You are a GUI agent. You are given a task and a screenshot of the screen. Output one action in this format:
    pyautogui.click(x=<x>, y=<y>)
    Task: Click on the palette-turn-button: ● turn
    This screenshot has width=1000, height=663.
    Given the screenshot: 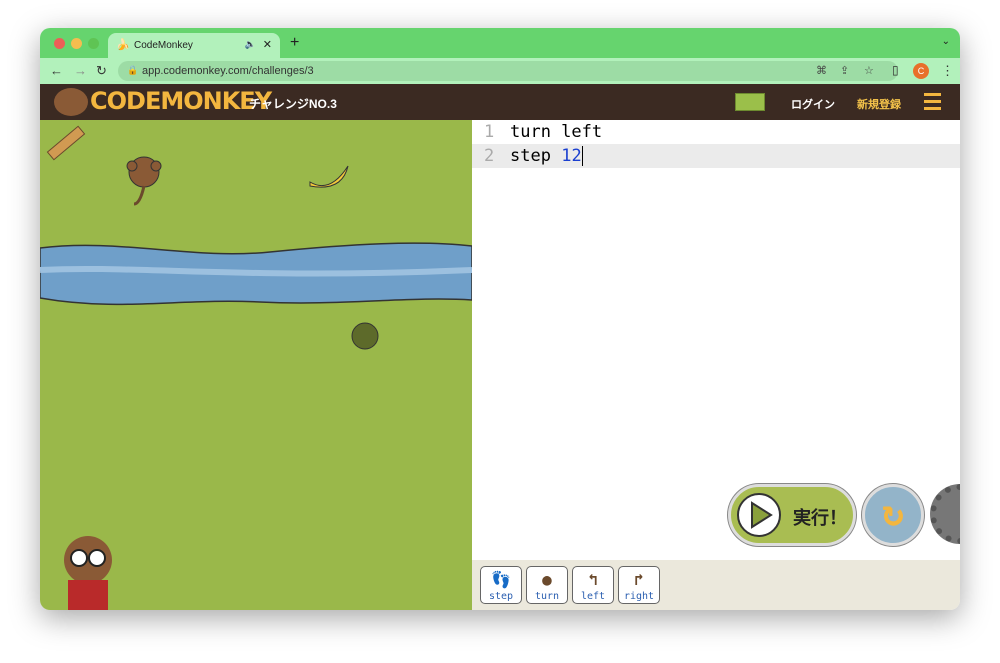 What is the action you would take?
    pyautogui.click(x=547, y=585)
    